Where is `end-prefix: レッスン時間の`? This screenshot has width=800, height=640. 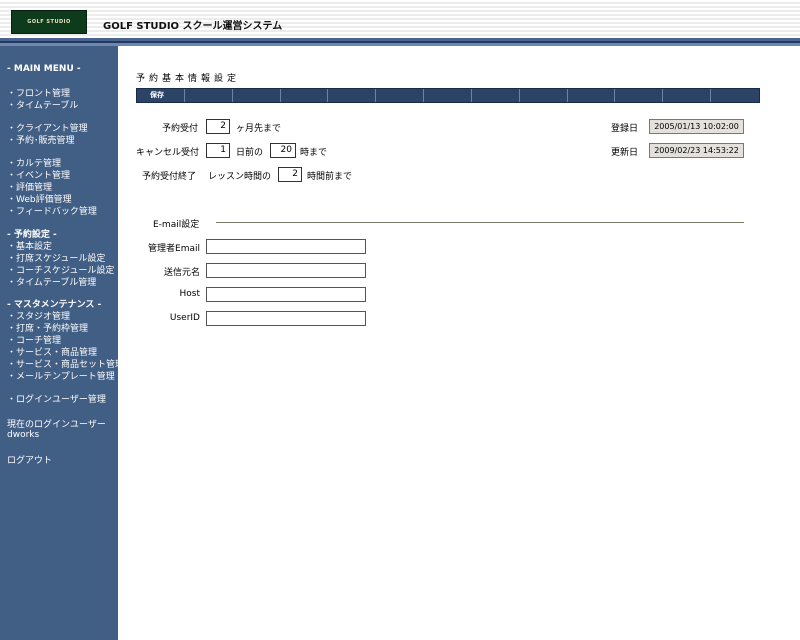
end-prefix: レッスン時間の is located at coordinates (240, 177).